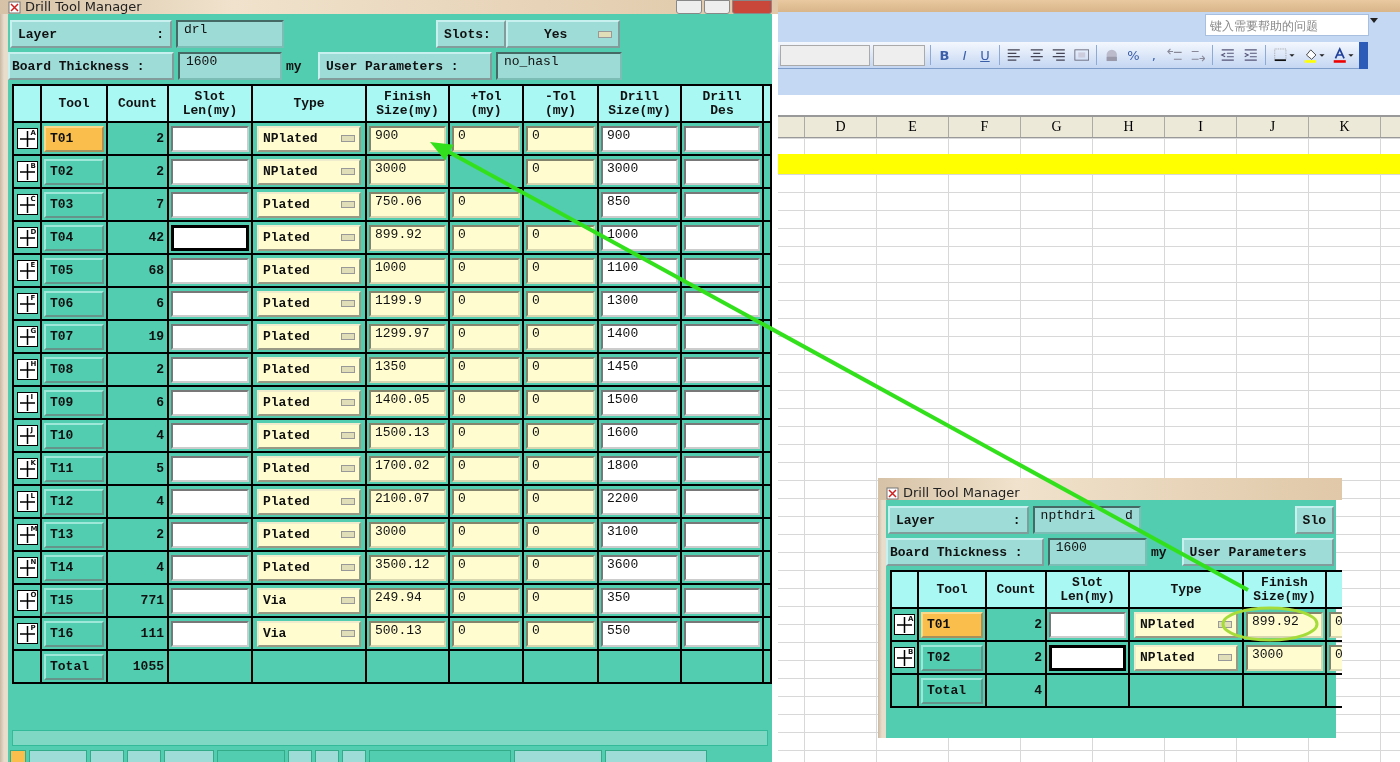 Image resolution: width=1400 pixels, height=762 pixels. Describe the element at coordinates (74, 600) in the screenshot. I see `tool-button: T15` at that location.